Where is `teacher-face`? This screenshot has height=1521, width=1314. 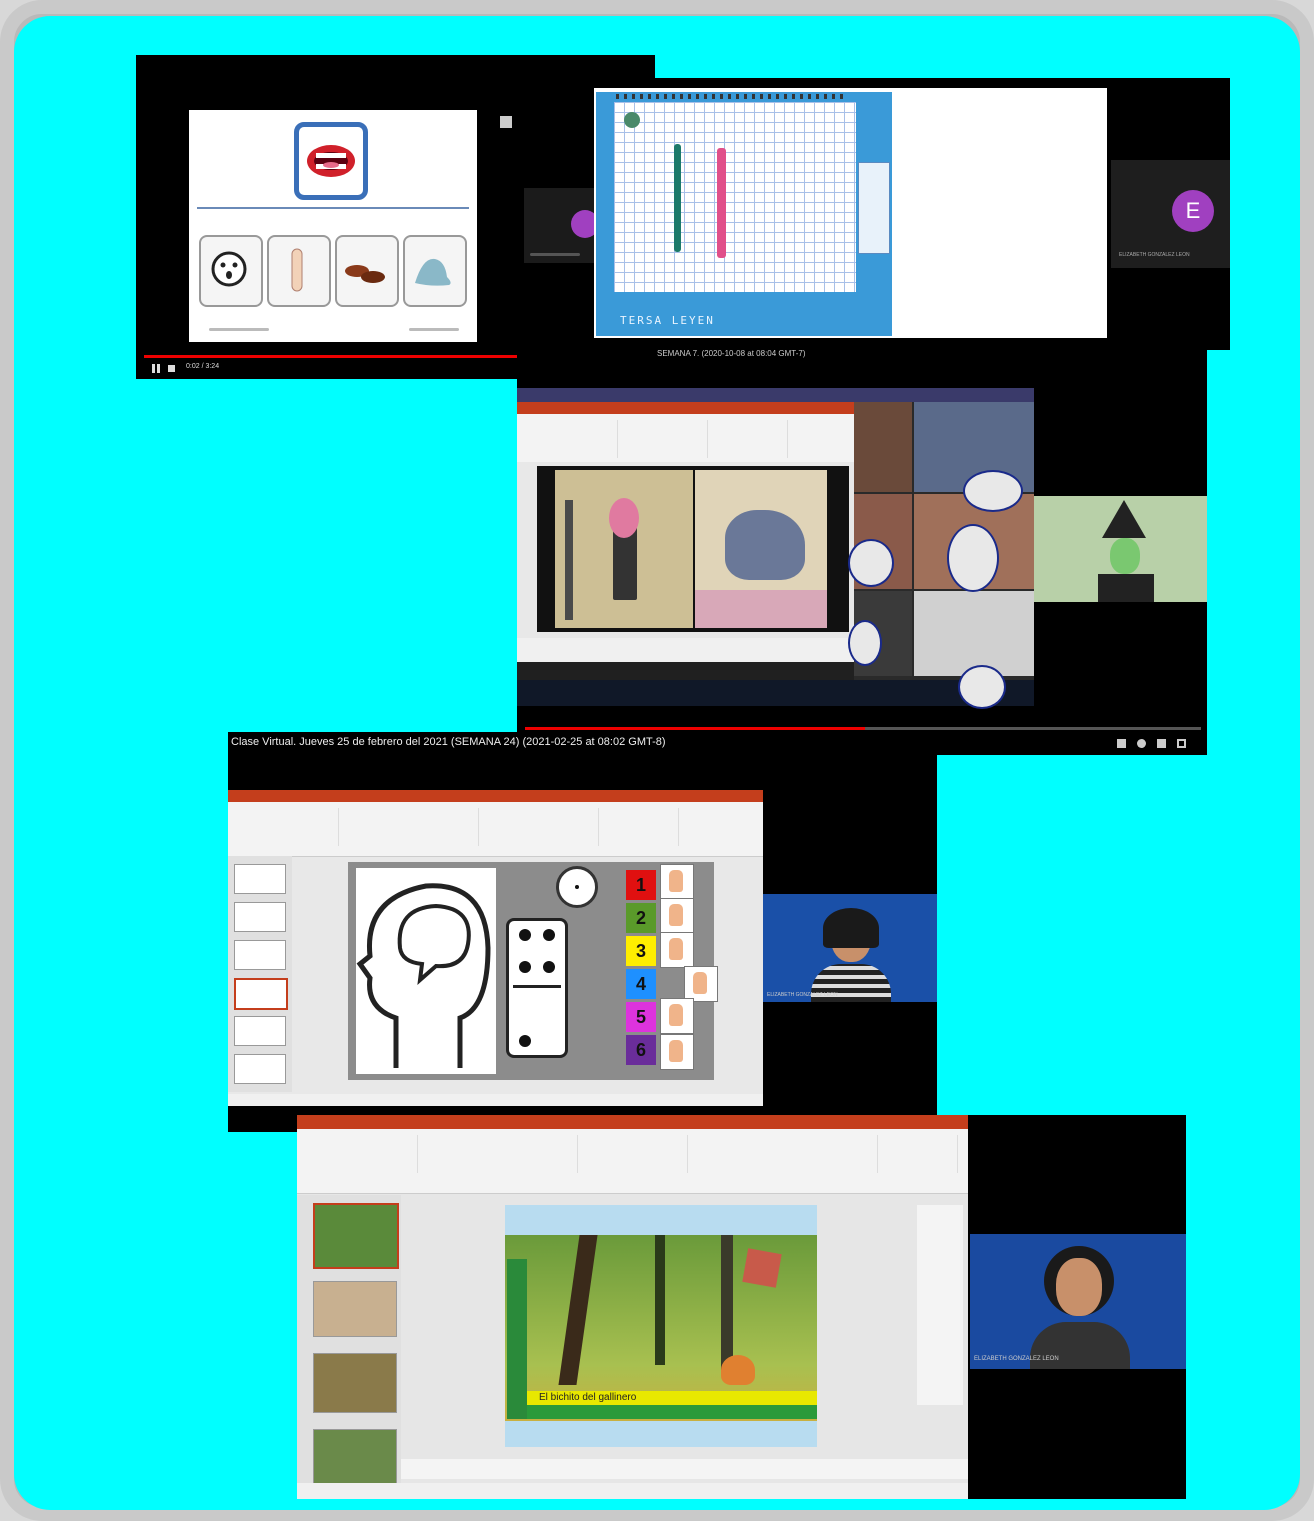
teacher-face is located at coordinates (1125, 556).